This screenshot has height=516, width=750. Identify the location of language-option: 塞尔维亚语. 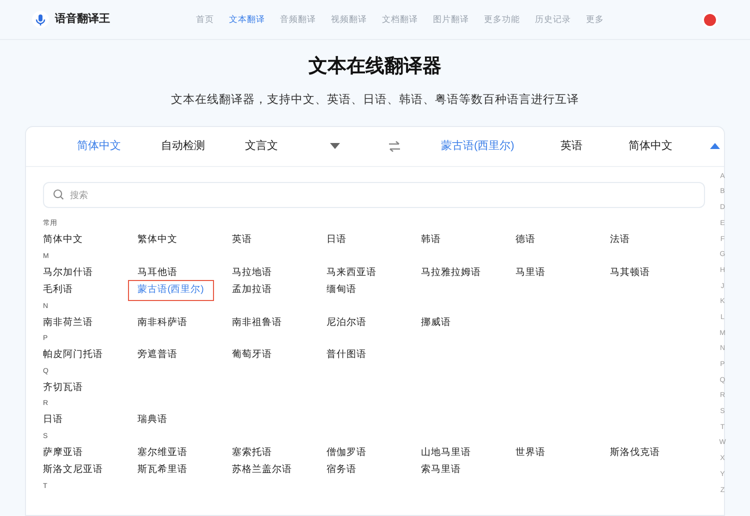
(163, 453).